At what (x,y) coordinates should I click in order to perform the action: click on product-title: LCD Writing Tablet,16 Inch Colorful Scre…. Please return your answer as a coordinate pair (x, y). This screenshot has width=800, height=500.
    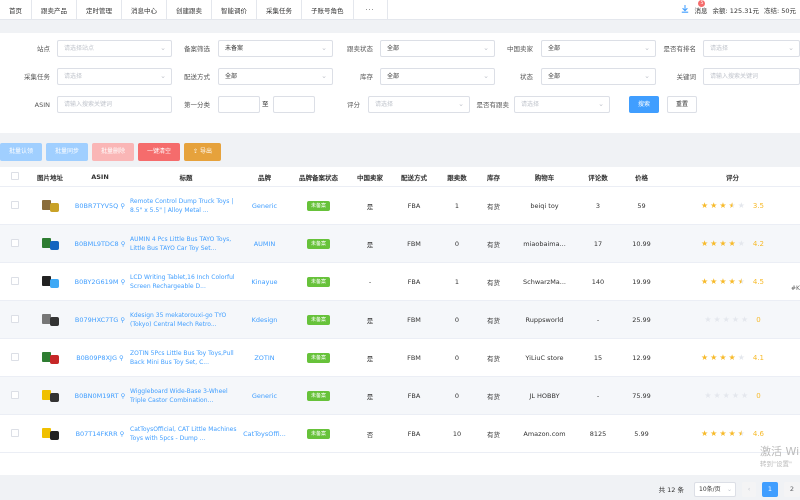
    Looking at the image, I should click on (184, 282).